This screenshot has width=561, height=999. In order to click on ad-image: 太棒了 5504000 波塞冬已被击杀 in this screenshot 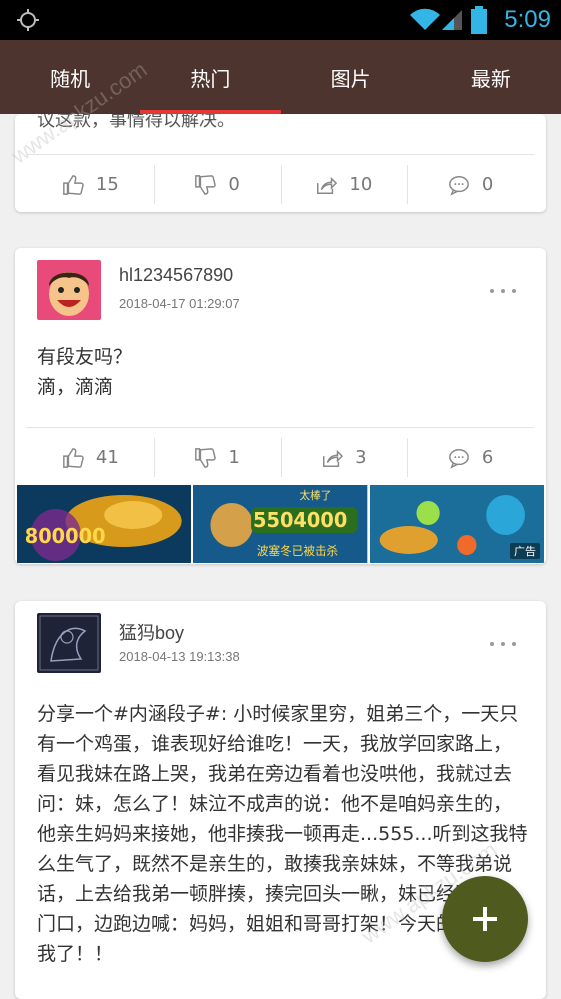, I will do `click(280, 524)`.